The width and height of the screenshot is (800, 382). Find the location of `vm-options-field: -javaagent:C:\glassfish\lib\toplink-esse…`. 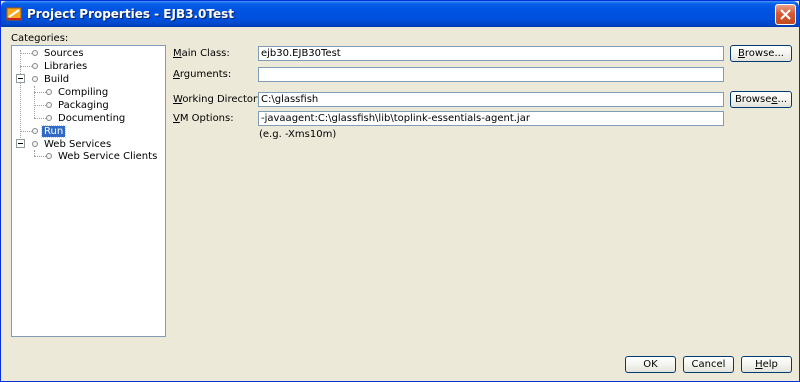

vm-options-field: -javaagent:C:\glassfish\lib\toplink-esse… is located at coordinates (491, 118).